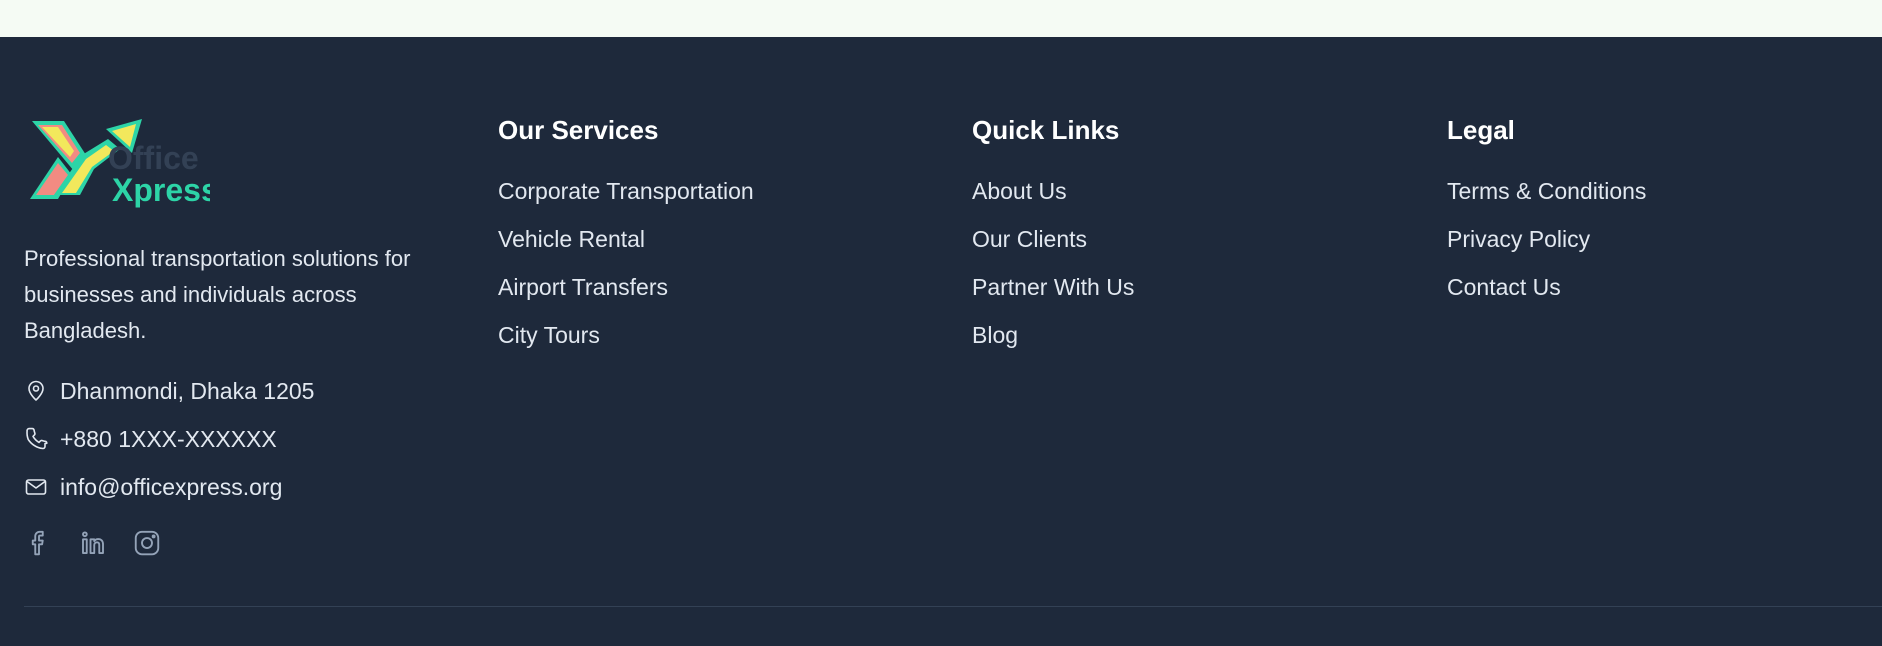  Describe the element at coordinates (161, 190) in the screenshot. I see `logo-text-xpress: Xpress` at that location.